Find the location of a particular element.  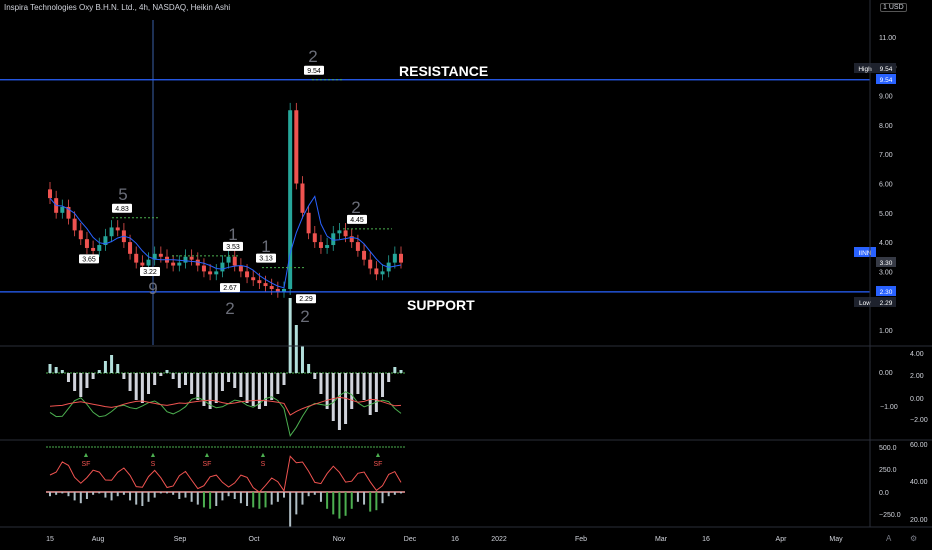

indicator1-slow-line is located at coordinates (225, 406).